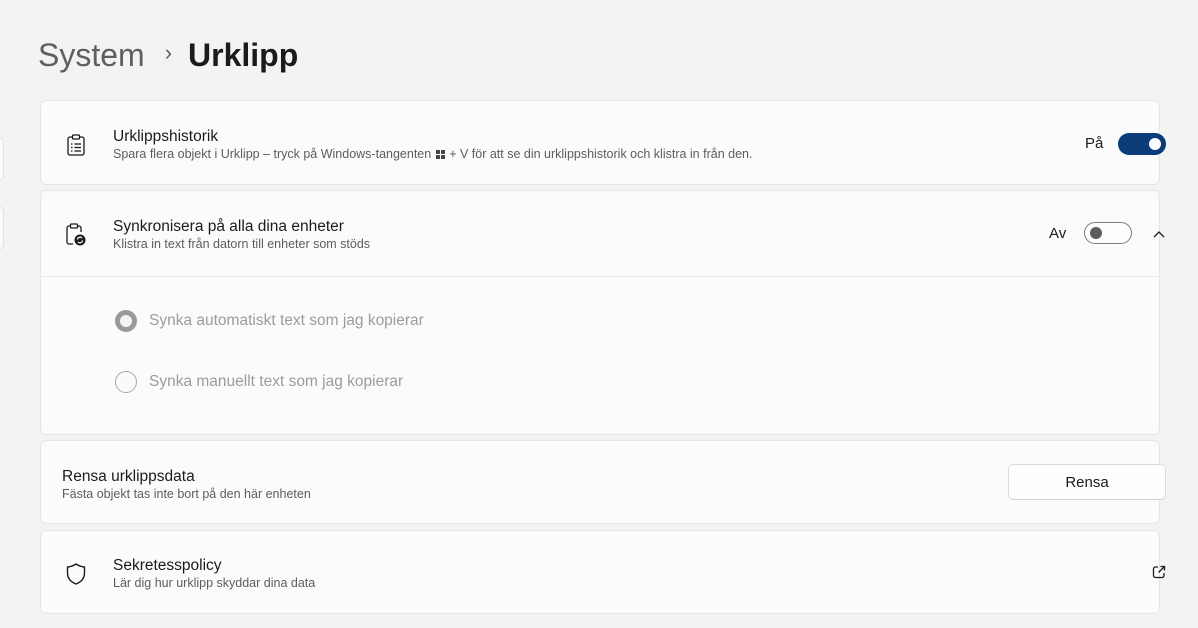 Image resolution: width=1198 pixels, height=628 pixels. I want to click on shield-icon, so click(76, 574).